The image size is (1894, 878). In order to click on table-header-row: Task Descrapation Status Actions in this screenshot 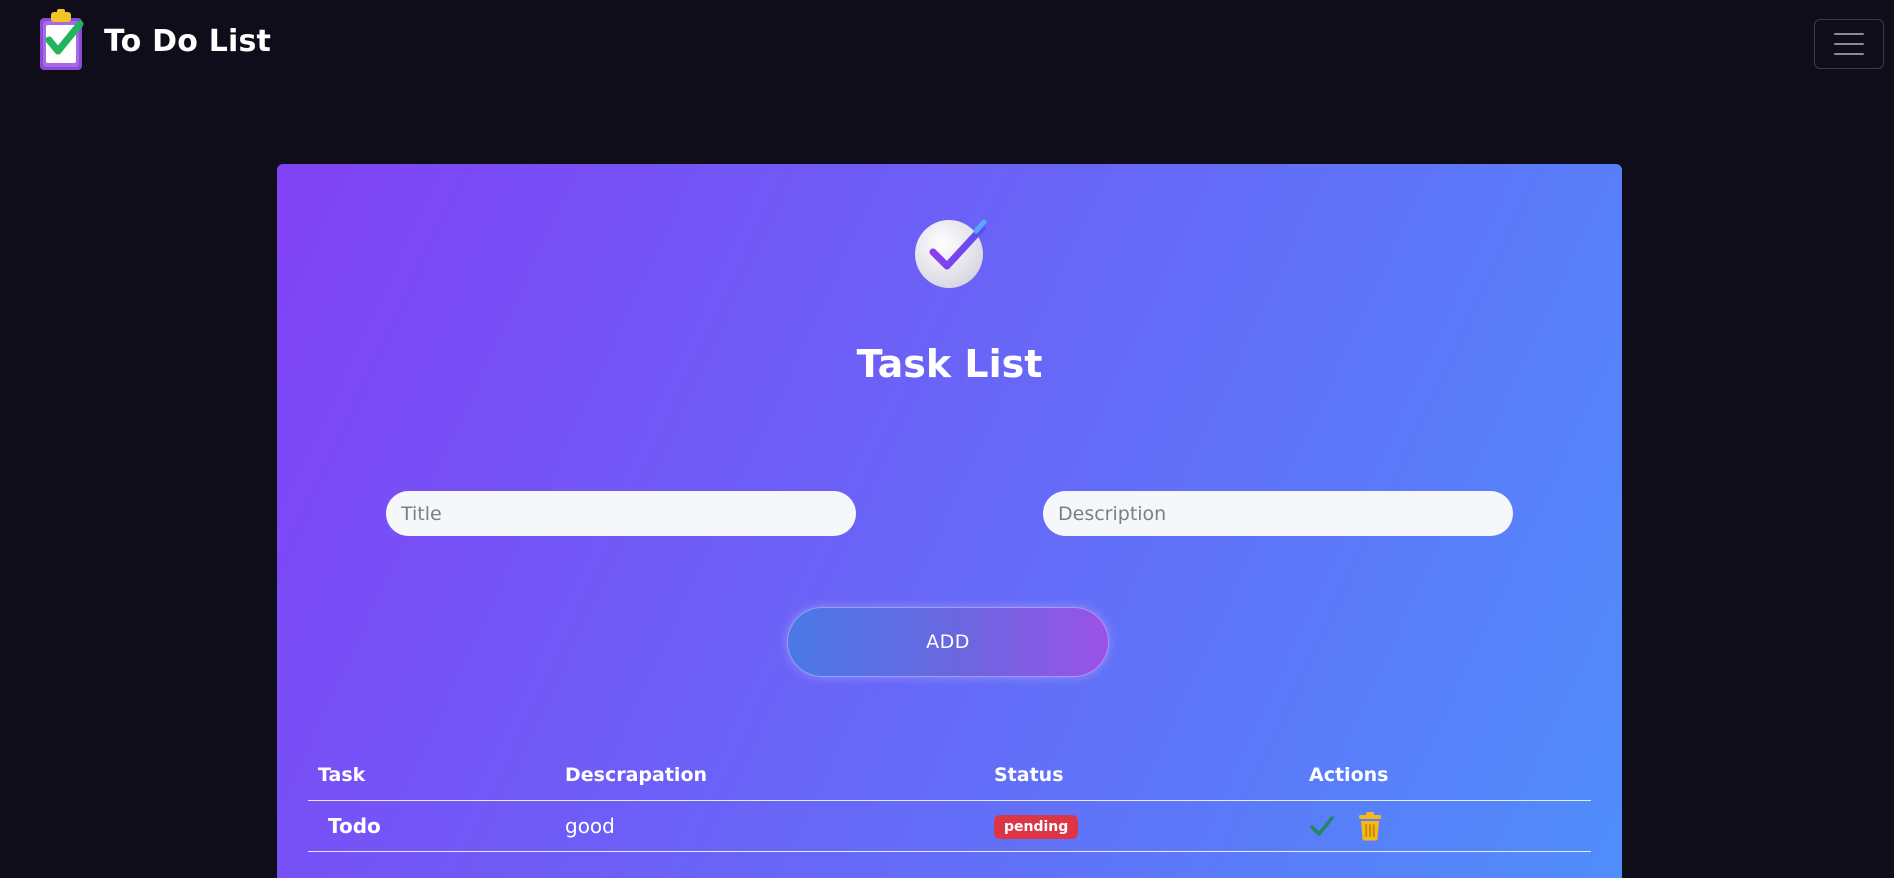, I will do `click(949, 775)`.